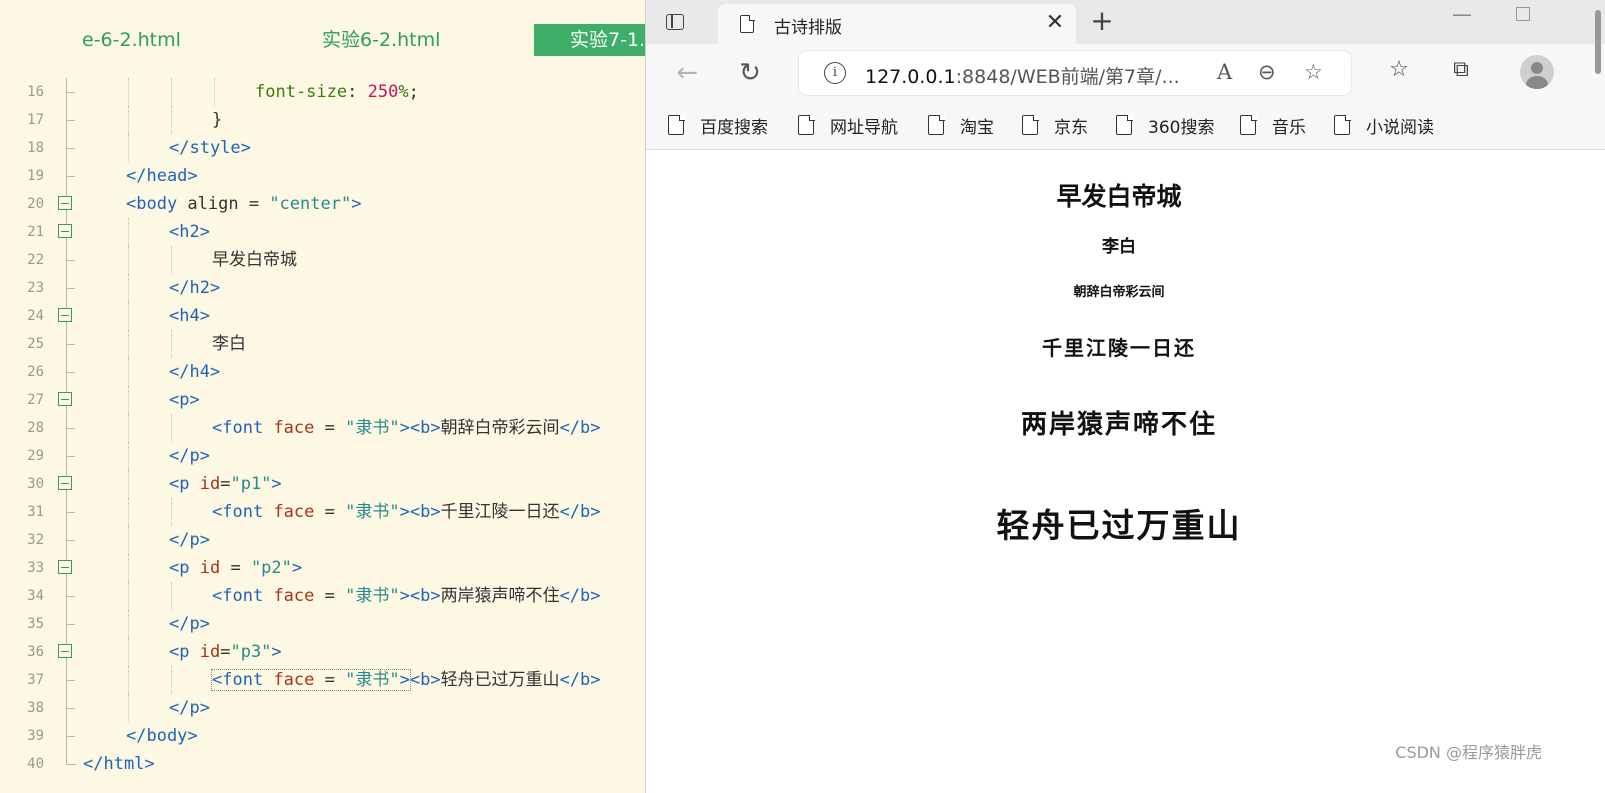 The width and height of the screenshot is (1605, 793). What do you see at coordinates (119, 764) in the screenshot?
I see `code-token: </html>` at bounding box center [119, 764].